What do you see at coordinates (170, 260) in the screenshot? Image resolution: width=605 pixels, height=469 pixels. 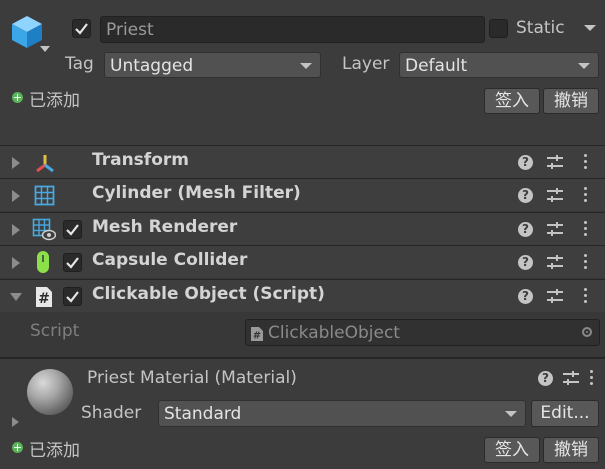 I see `component-name: Capsule Collider` at bounding box center [170, 260].